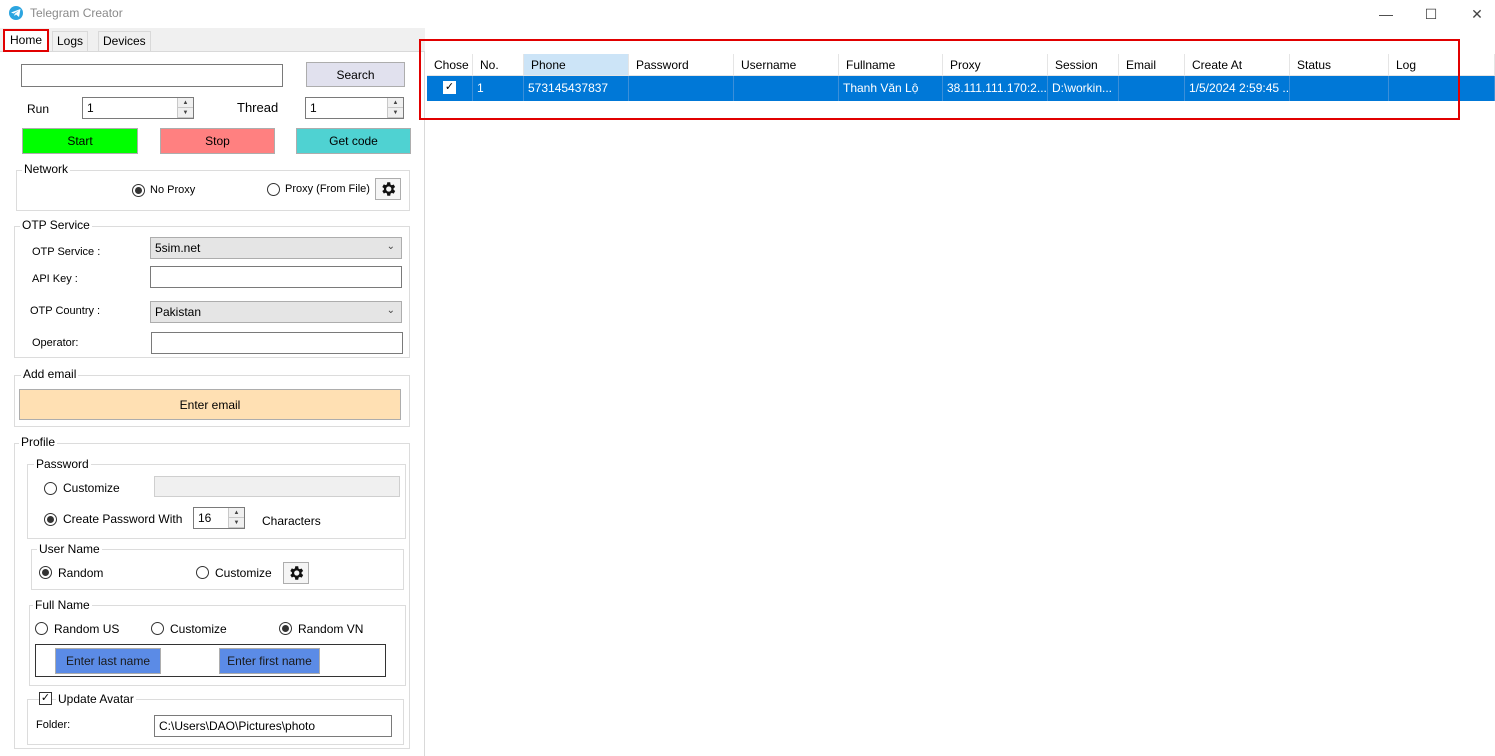 Image resolution: width=1495 pixels, height=756 pixels. I want to click on proxy-file-radio, so click(273, 189).